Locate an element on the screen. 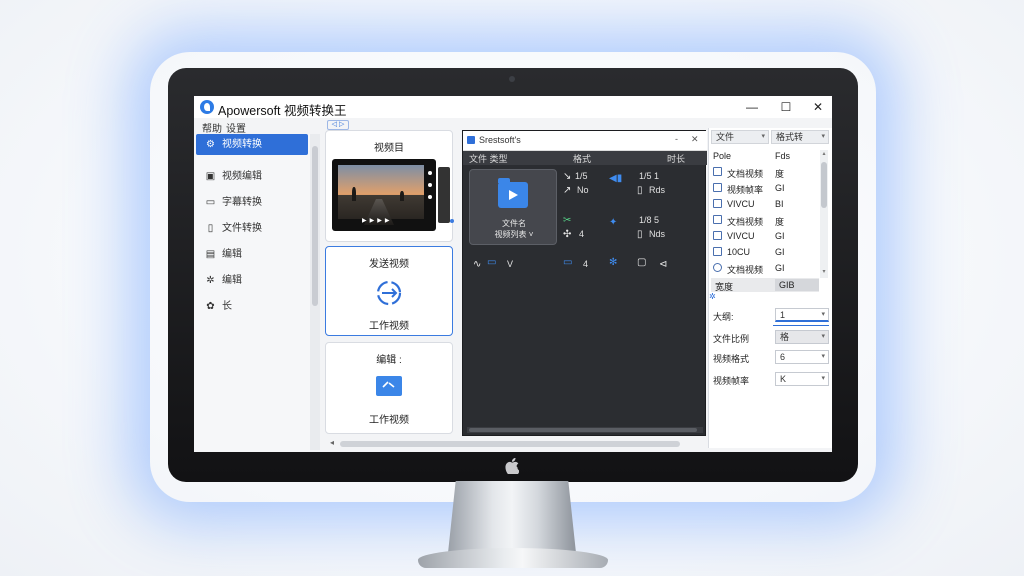 Image resolution: width=1024 pixels, height=576 pixels. edit-card: 编辑 : 工作视频 is located at coordinates (389, 388).